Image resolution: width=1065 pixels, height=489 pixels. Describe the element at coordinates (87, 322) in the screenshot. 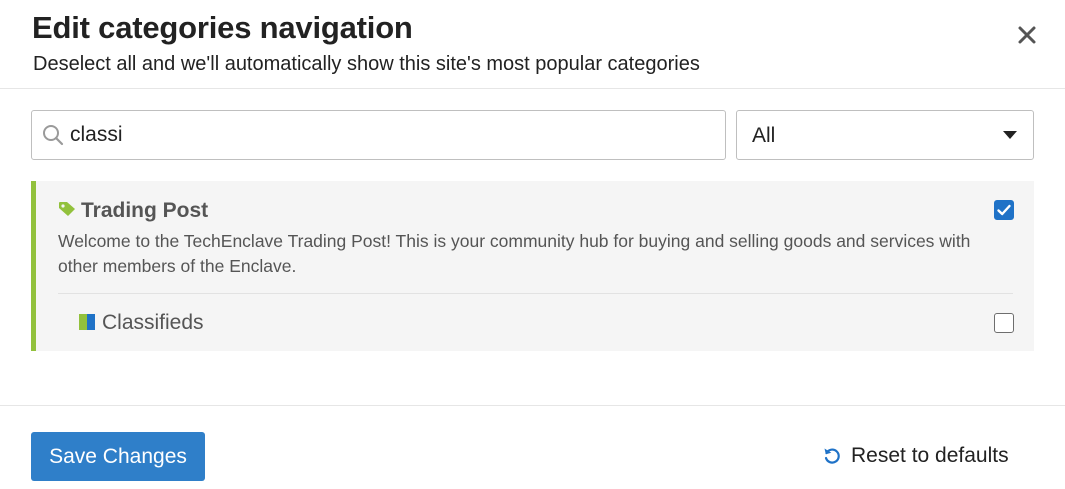

I see `category-color-badge-icon` at that location.